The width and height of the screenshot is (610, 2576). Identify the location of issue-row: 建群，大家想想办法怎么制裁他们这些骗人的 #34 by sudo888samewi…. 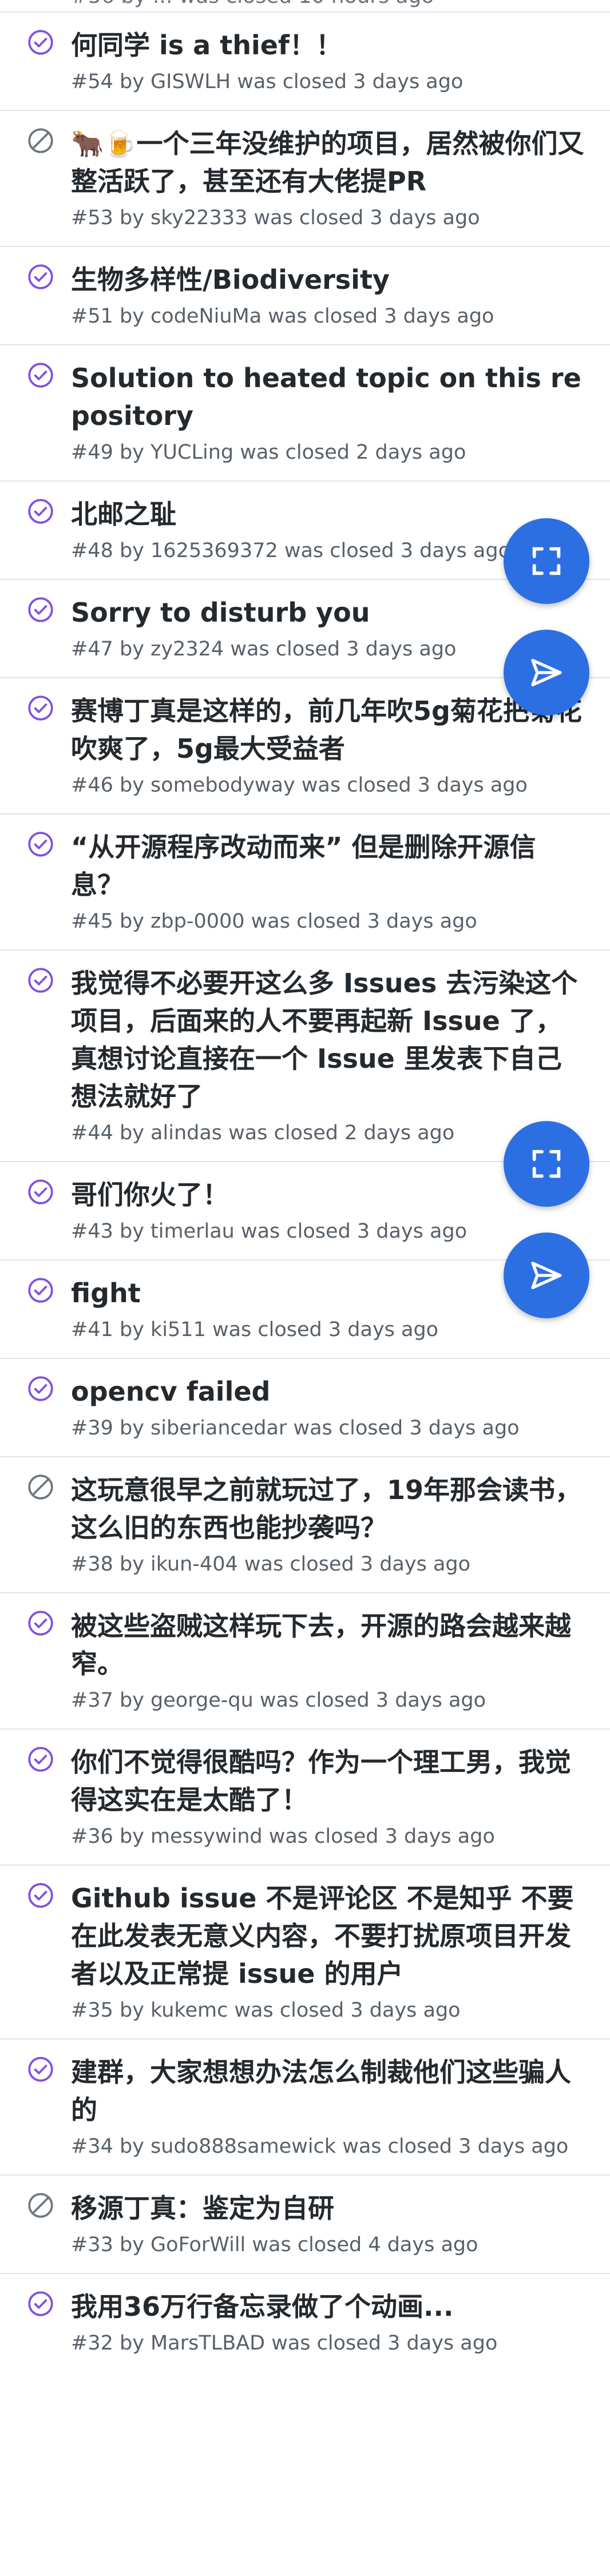
(305, 2106).